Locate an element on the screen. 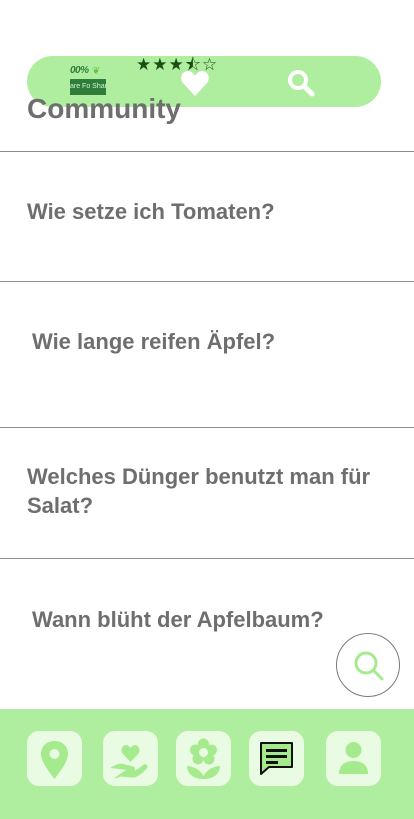 This screenshot has width=414, height=819. page-title: Community is located at coordinates (104, 108).